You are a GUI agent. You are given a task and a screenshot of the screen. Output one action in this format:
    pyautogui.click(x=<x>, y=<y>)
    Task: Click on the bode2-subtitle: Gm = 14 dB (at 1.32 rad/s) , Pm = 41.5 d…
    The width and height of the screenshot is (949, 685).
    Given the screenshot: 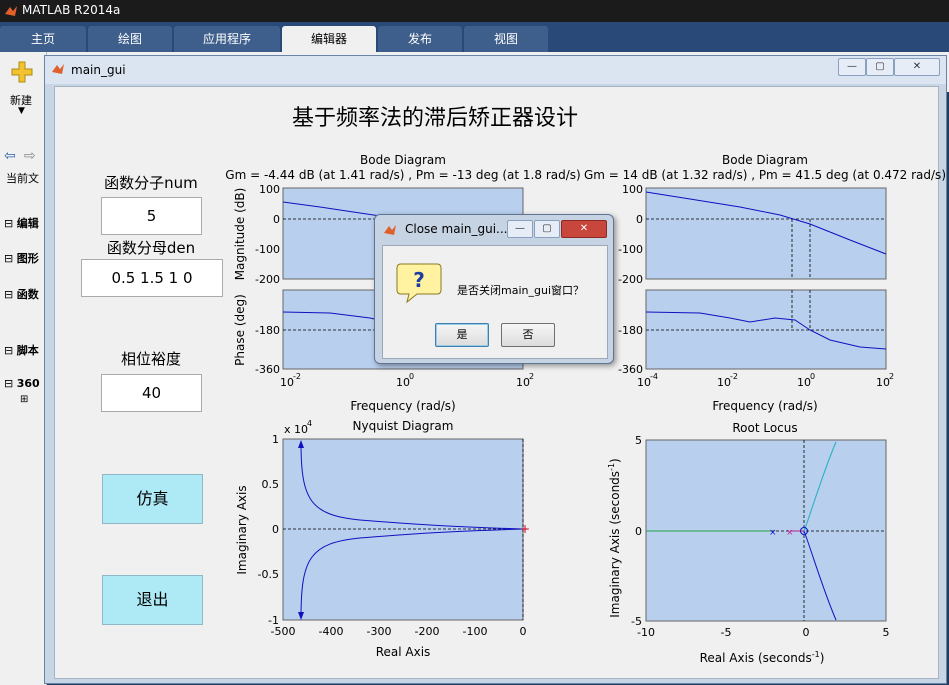 What is the action you would take?
    pyautogui.click(x=765, y=175)
    